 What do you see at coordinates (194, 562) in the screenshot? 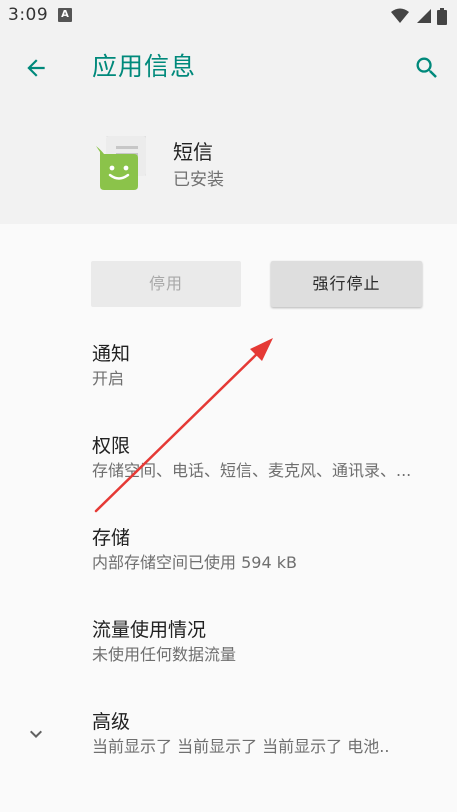
I see `item-subtitle: 内部存储空间已使用 594 kB` at bounding box center [194, 562].